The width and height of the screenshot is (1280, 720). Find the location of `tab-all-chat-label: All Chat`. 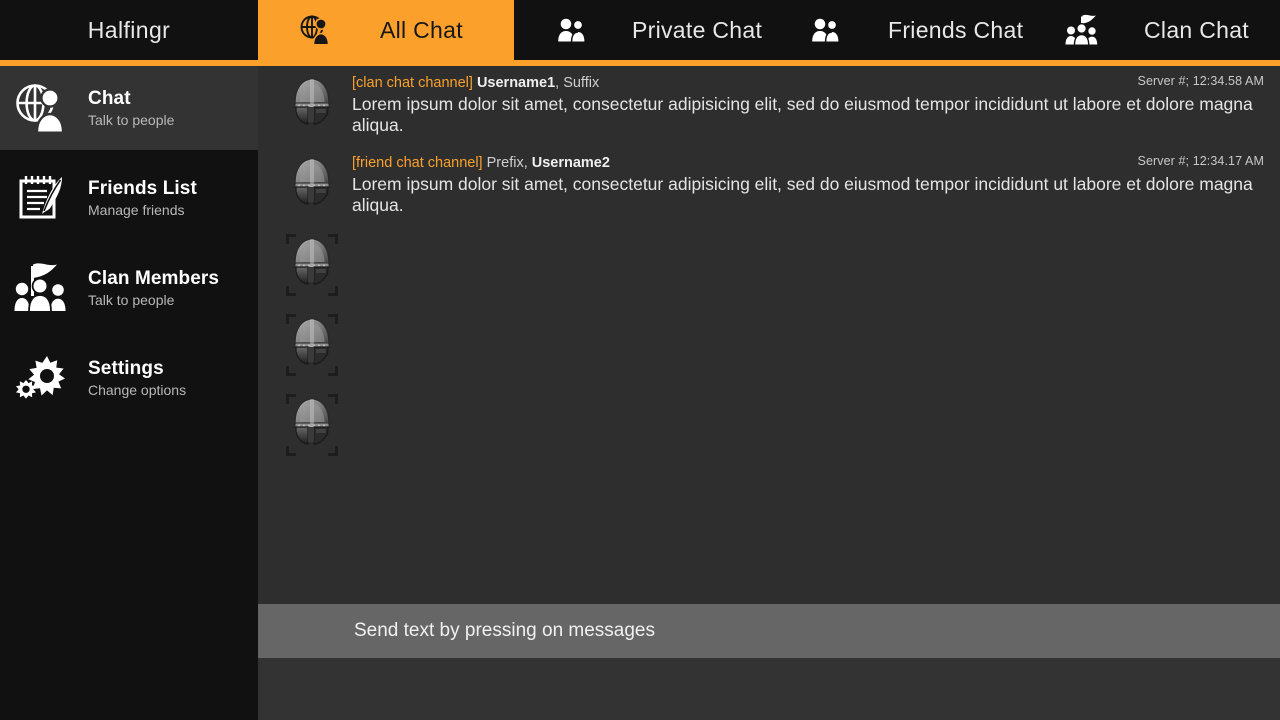

tab-all-chat-label: All Chat is located at coordinates (421, 29).